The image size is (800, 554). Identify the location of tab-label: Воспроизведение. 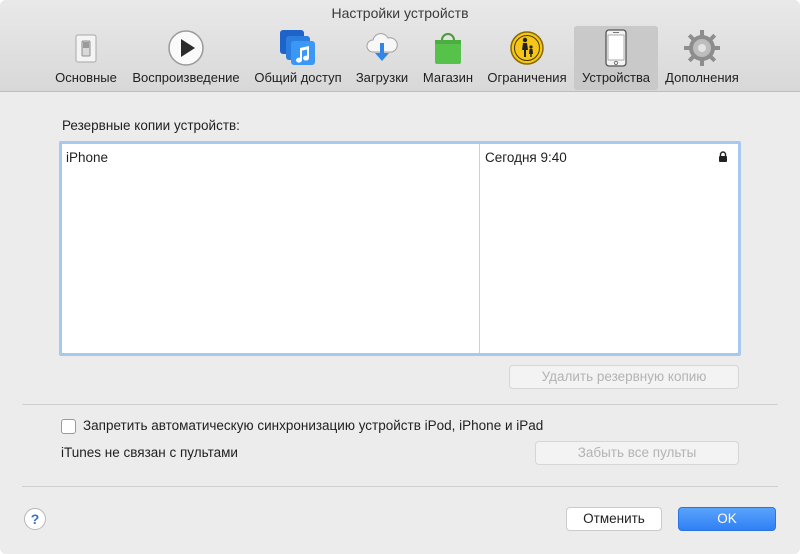
(186, 77).